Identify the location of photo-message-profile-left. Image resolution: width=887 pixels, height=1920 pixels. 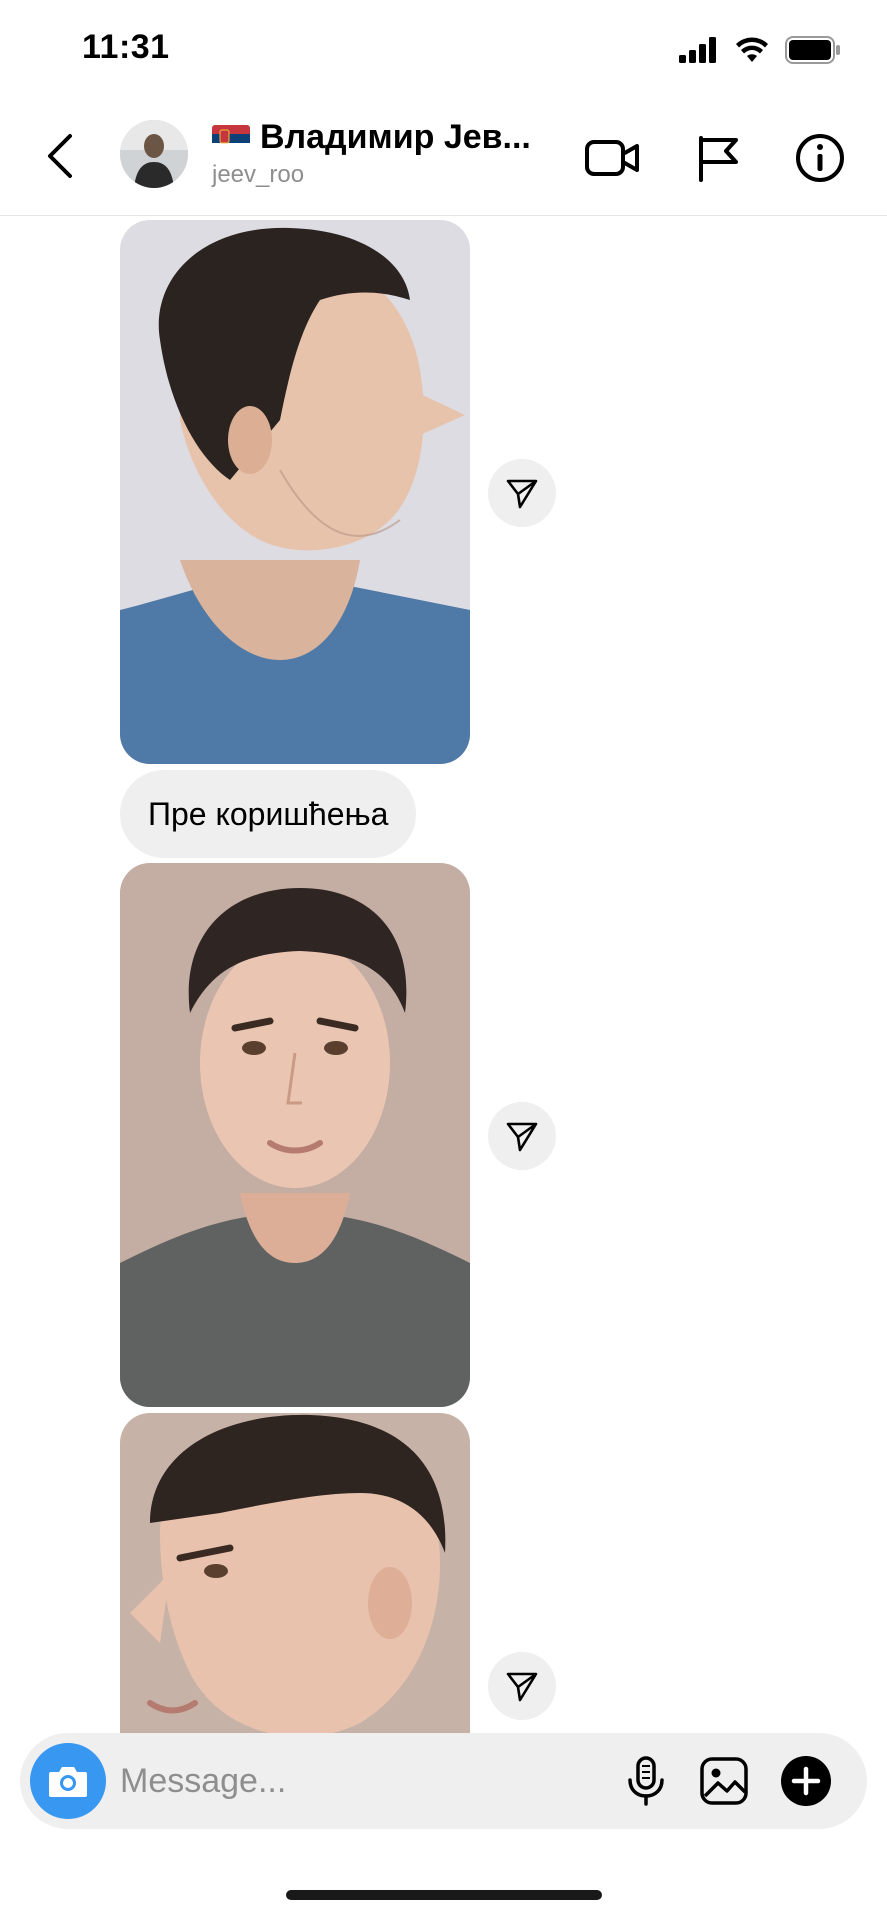
(295, 1575).